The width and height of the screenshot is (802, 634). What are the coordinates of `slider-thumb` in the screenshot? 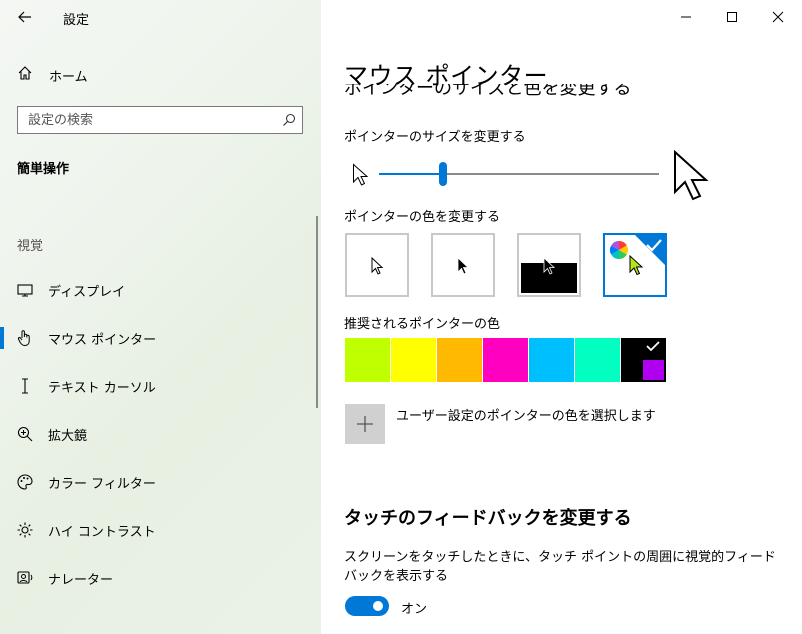 It's located at (443, 174).